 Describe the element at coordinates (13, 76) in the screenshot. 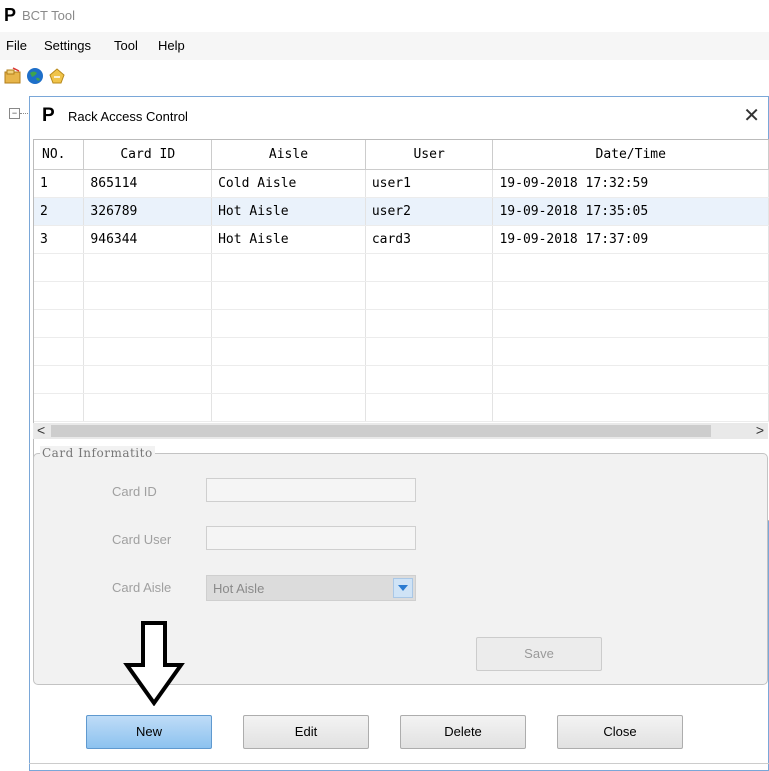

I see `open-folder-icon` at that location.